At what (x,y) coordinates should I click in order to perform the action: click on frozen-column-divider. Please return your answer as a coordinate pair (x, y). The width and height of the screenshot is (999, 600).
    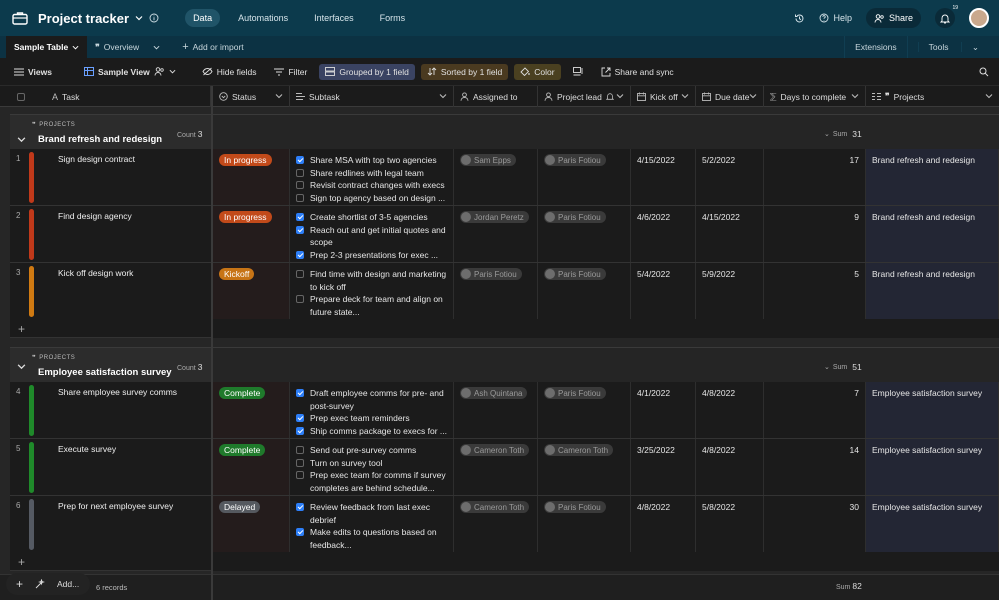
    Looking at the image, I should click on (212, 343).